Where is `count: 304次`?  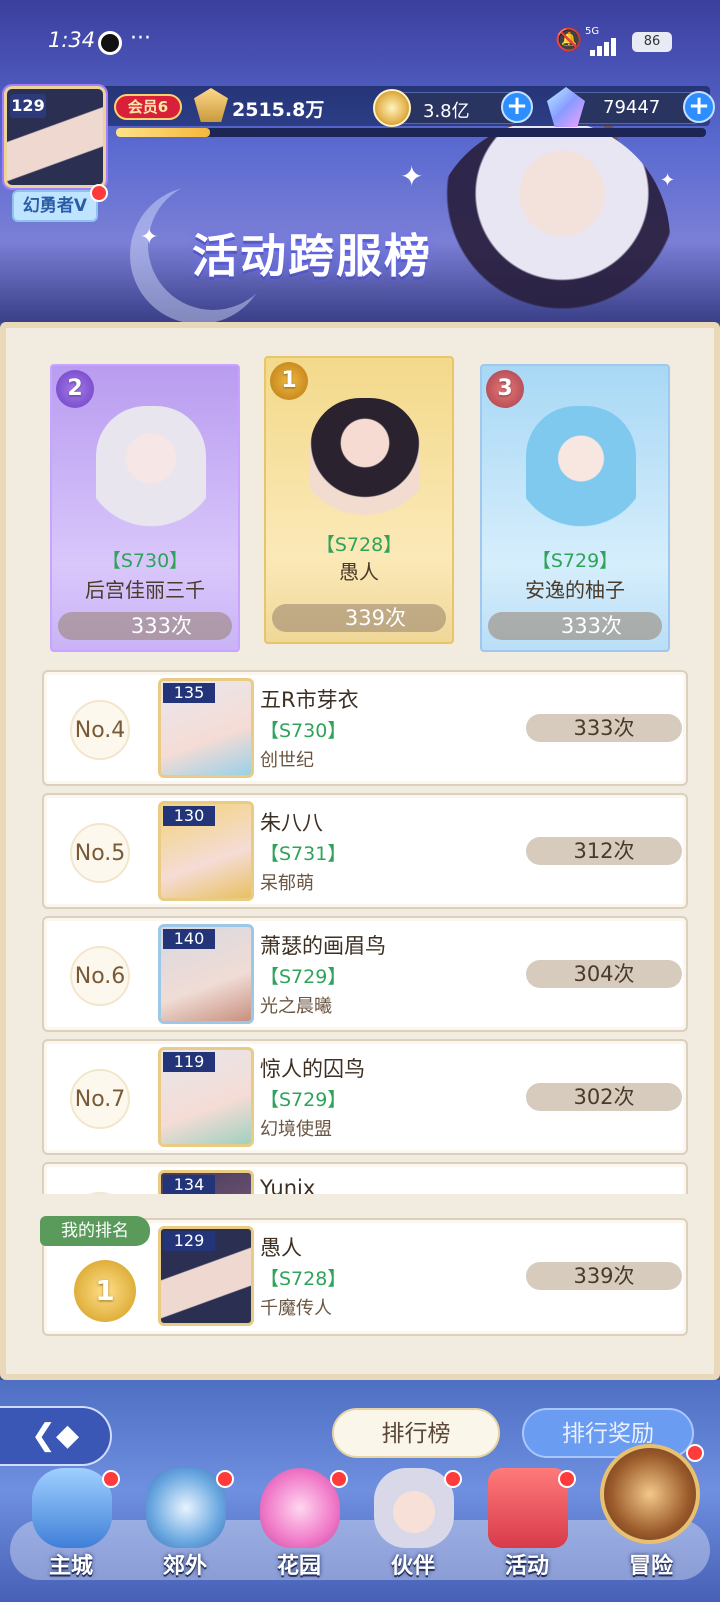
count: 304次 is located at coordinates (604, 974).